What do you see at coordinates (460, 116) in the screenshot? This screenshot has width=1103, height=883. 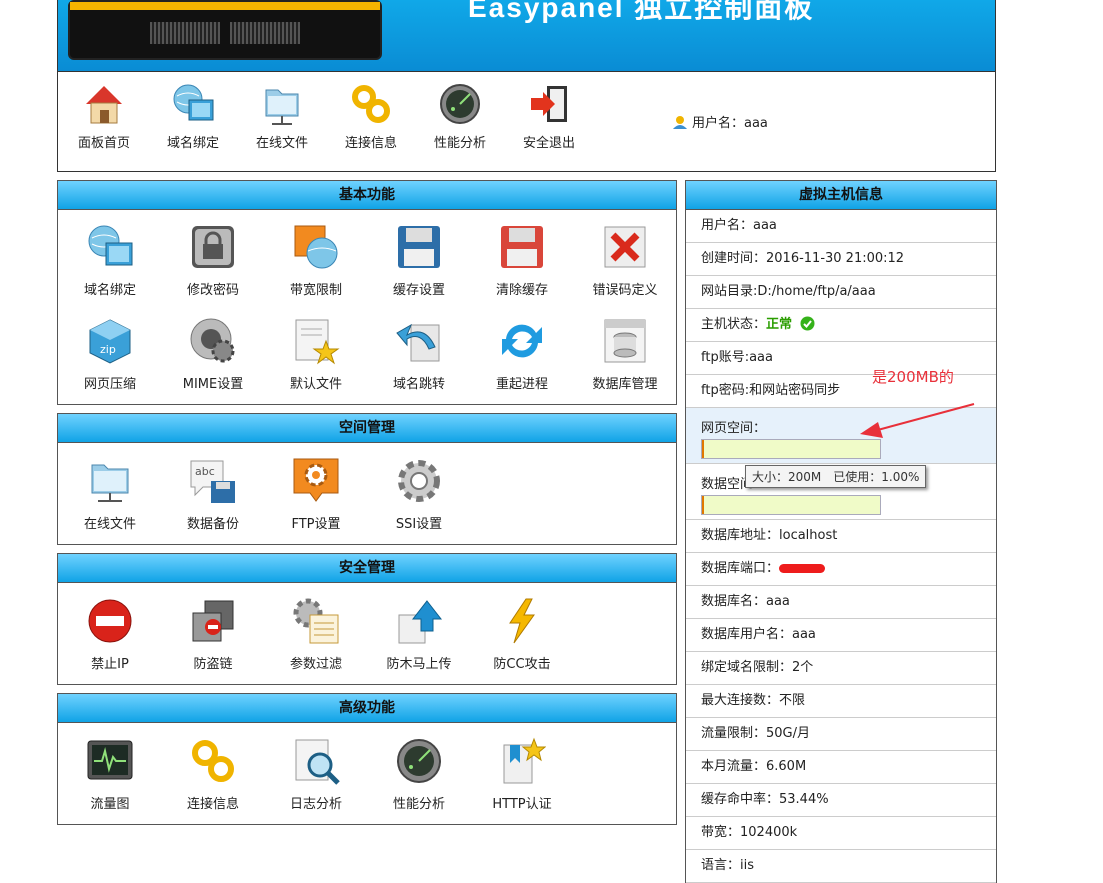 I see `nav-performance: 性能分析` at bounding box center [460, 116].